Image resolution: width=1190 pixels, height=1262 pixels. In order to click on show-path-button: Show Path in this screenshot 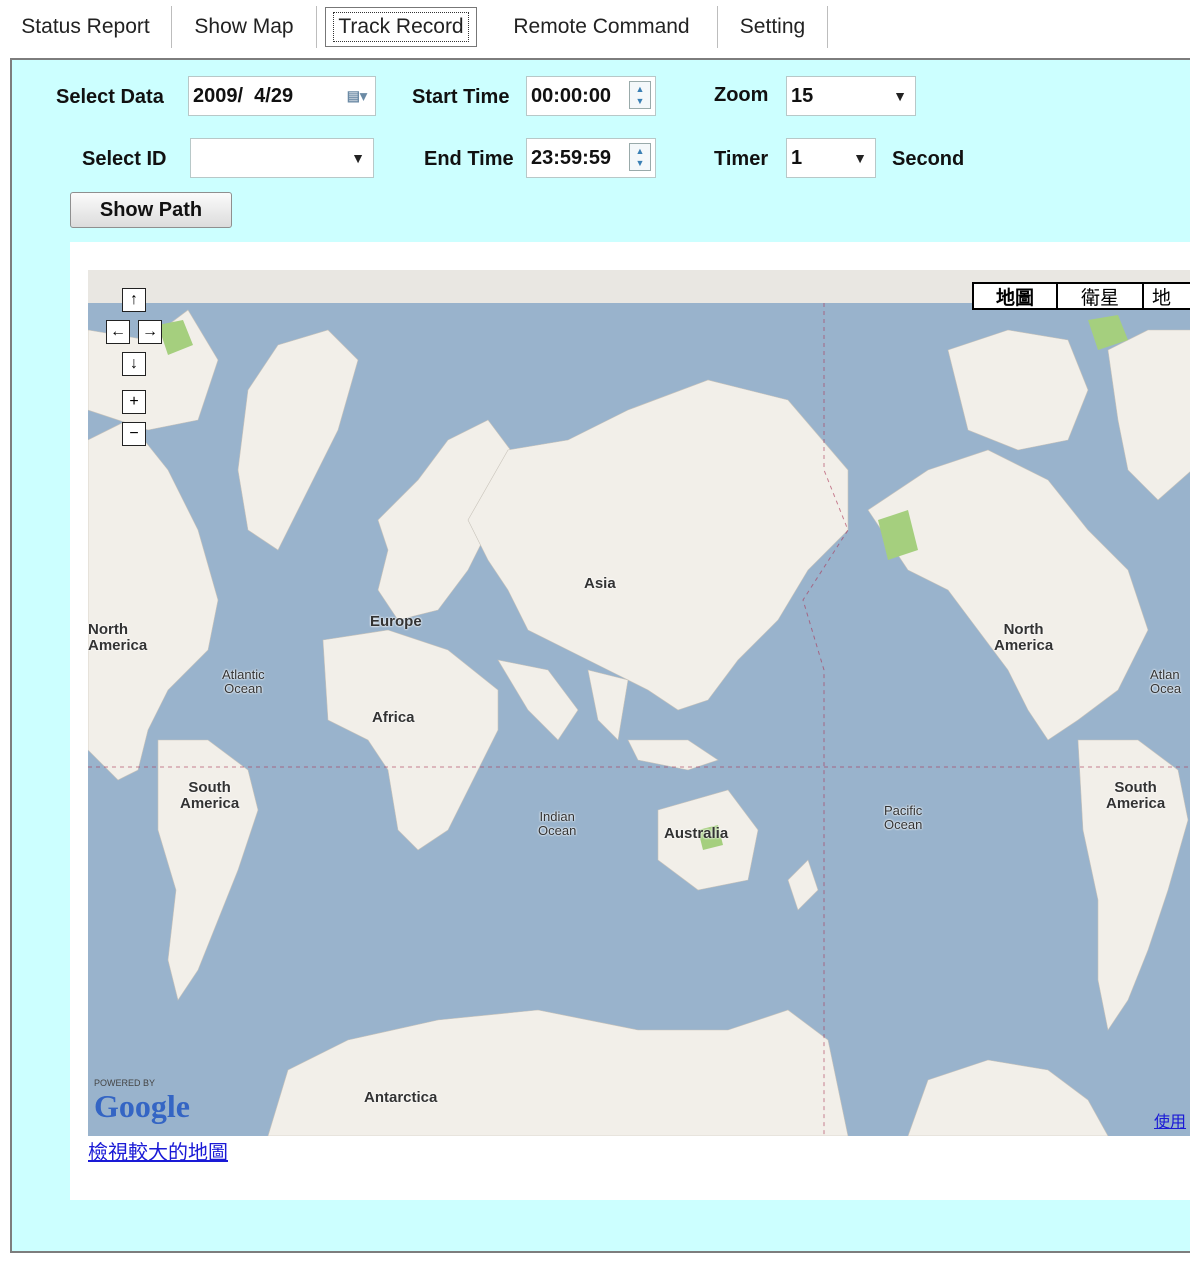, I will do `click(151, 210)`.